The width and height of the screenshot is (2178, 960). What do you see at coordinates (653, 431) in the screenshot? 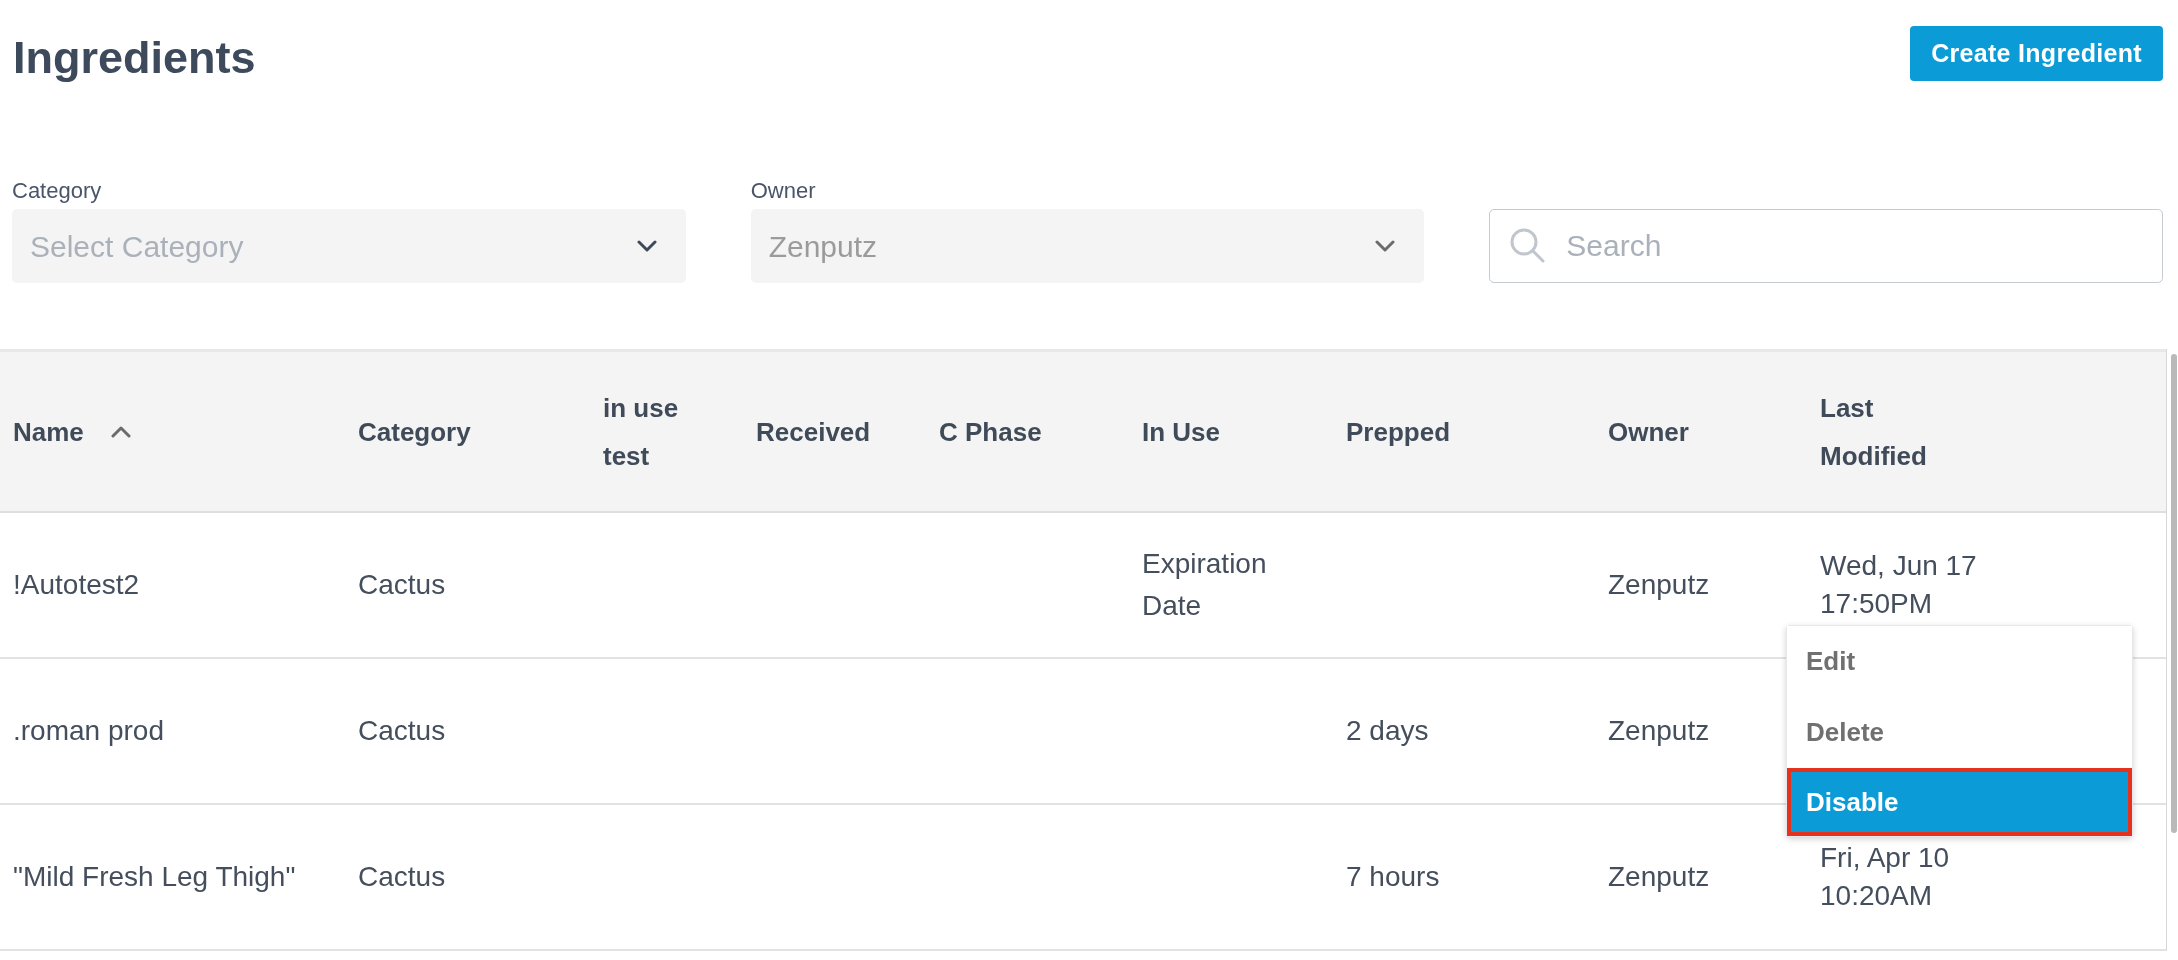
I see `column-header: in use test` at bounding box center [653, 431].